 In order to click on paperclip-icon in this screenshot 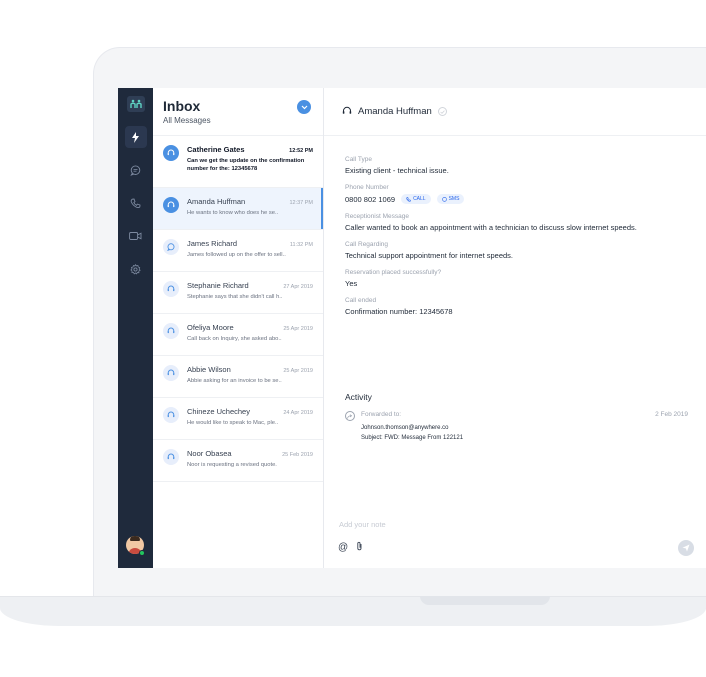, I will do `click(359, 547)`.